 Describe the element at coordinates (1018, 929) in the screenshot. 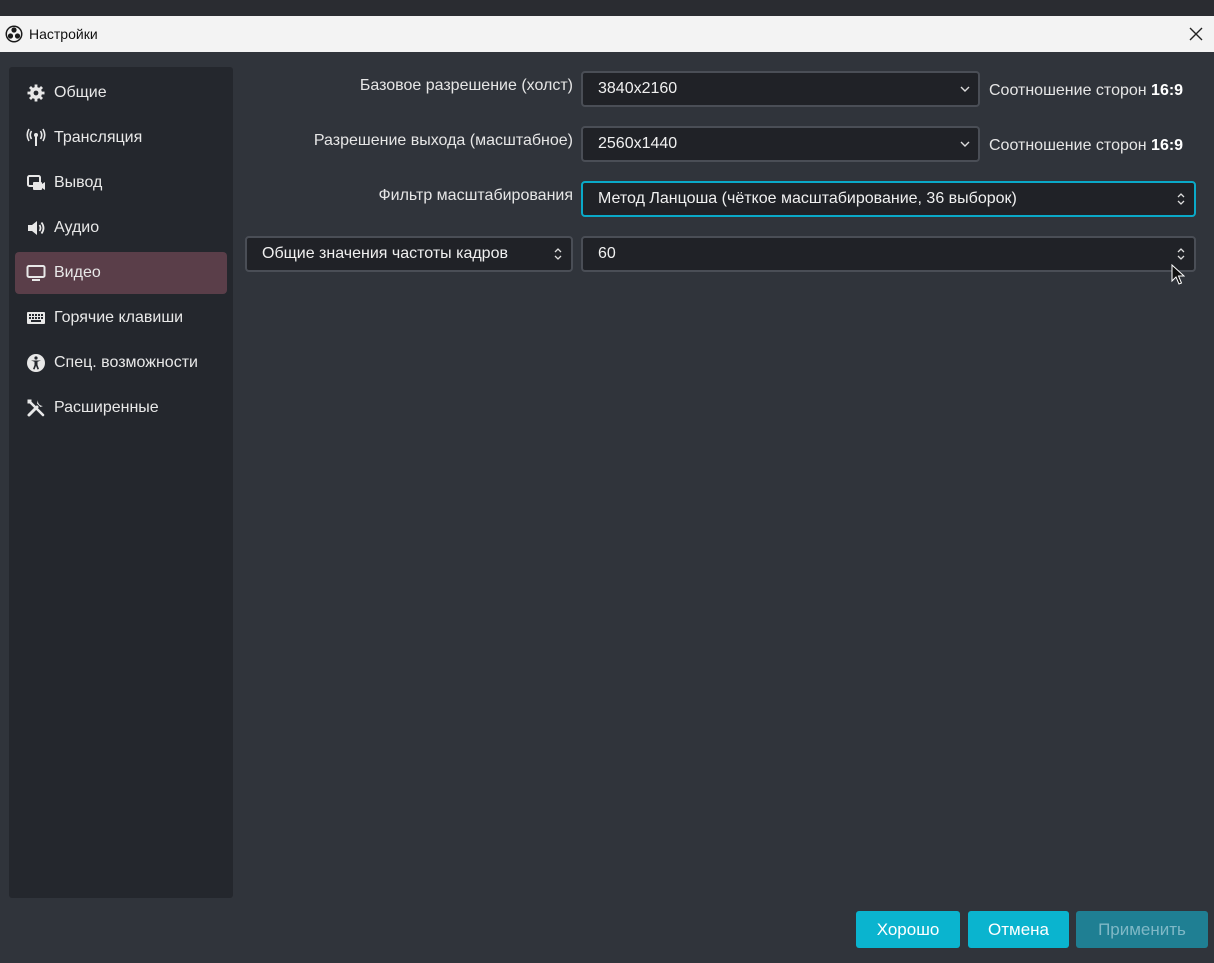

I see `cancel-button: Отмена` at that location.